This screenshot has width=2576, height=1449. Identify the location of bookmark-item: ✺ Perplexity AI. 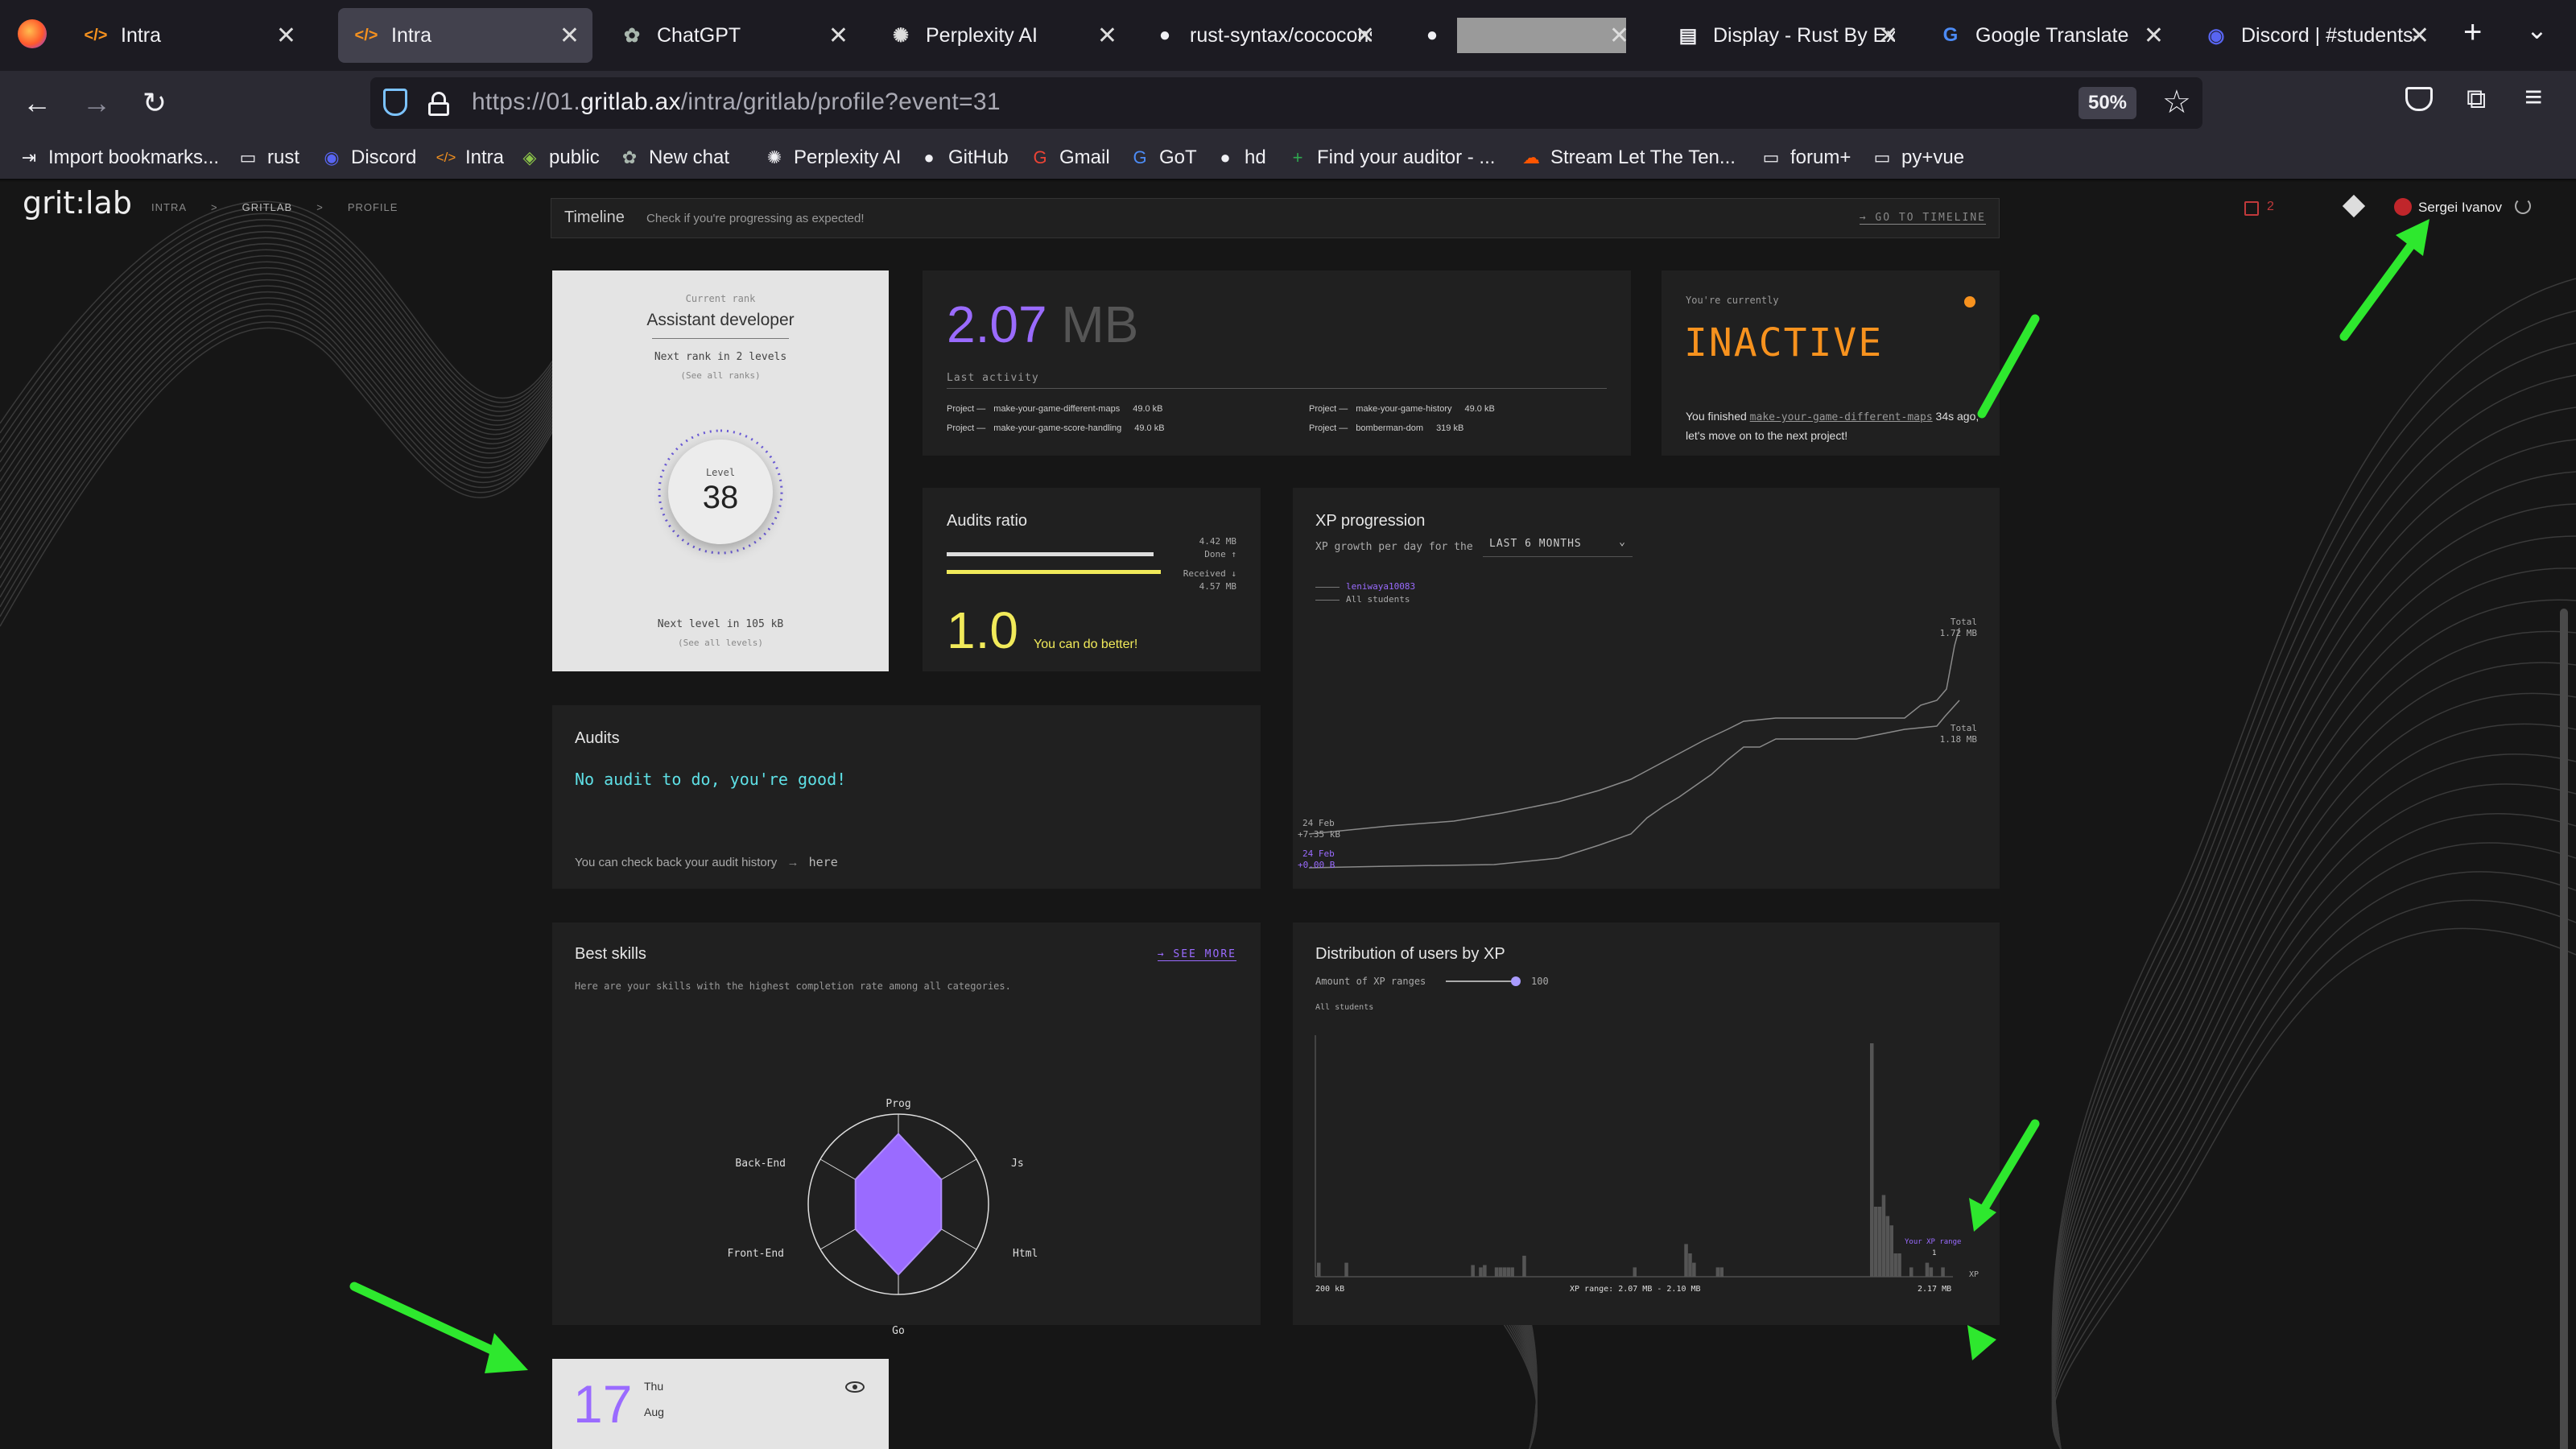
(832, 157).